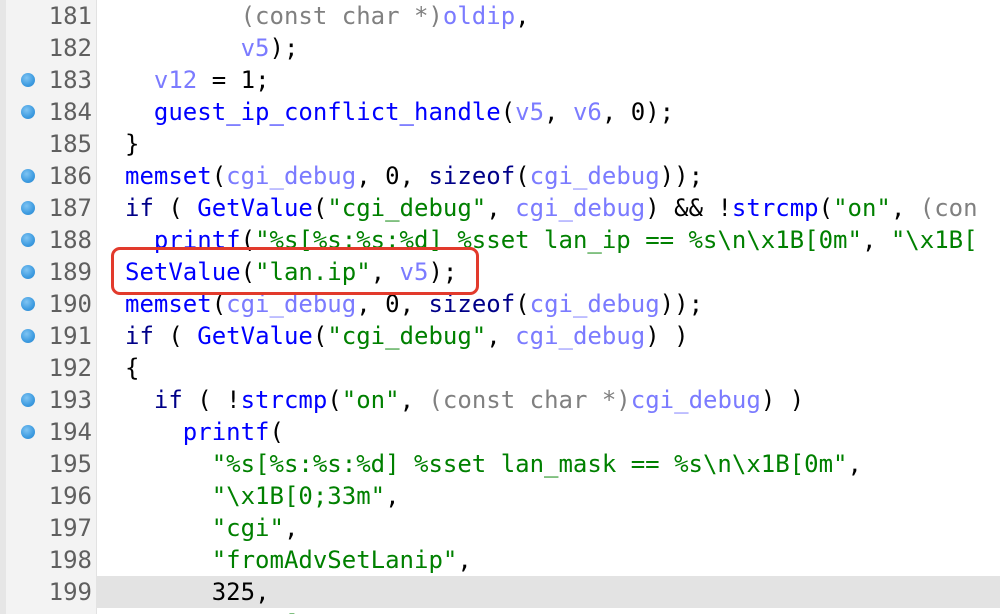 Image resolution: width=1000 pixels, height=614 pixels. I want to click on code-line: 197 "cgi",, so click(500, 528).